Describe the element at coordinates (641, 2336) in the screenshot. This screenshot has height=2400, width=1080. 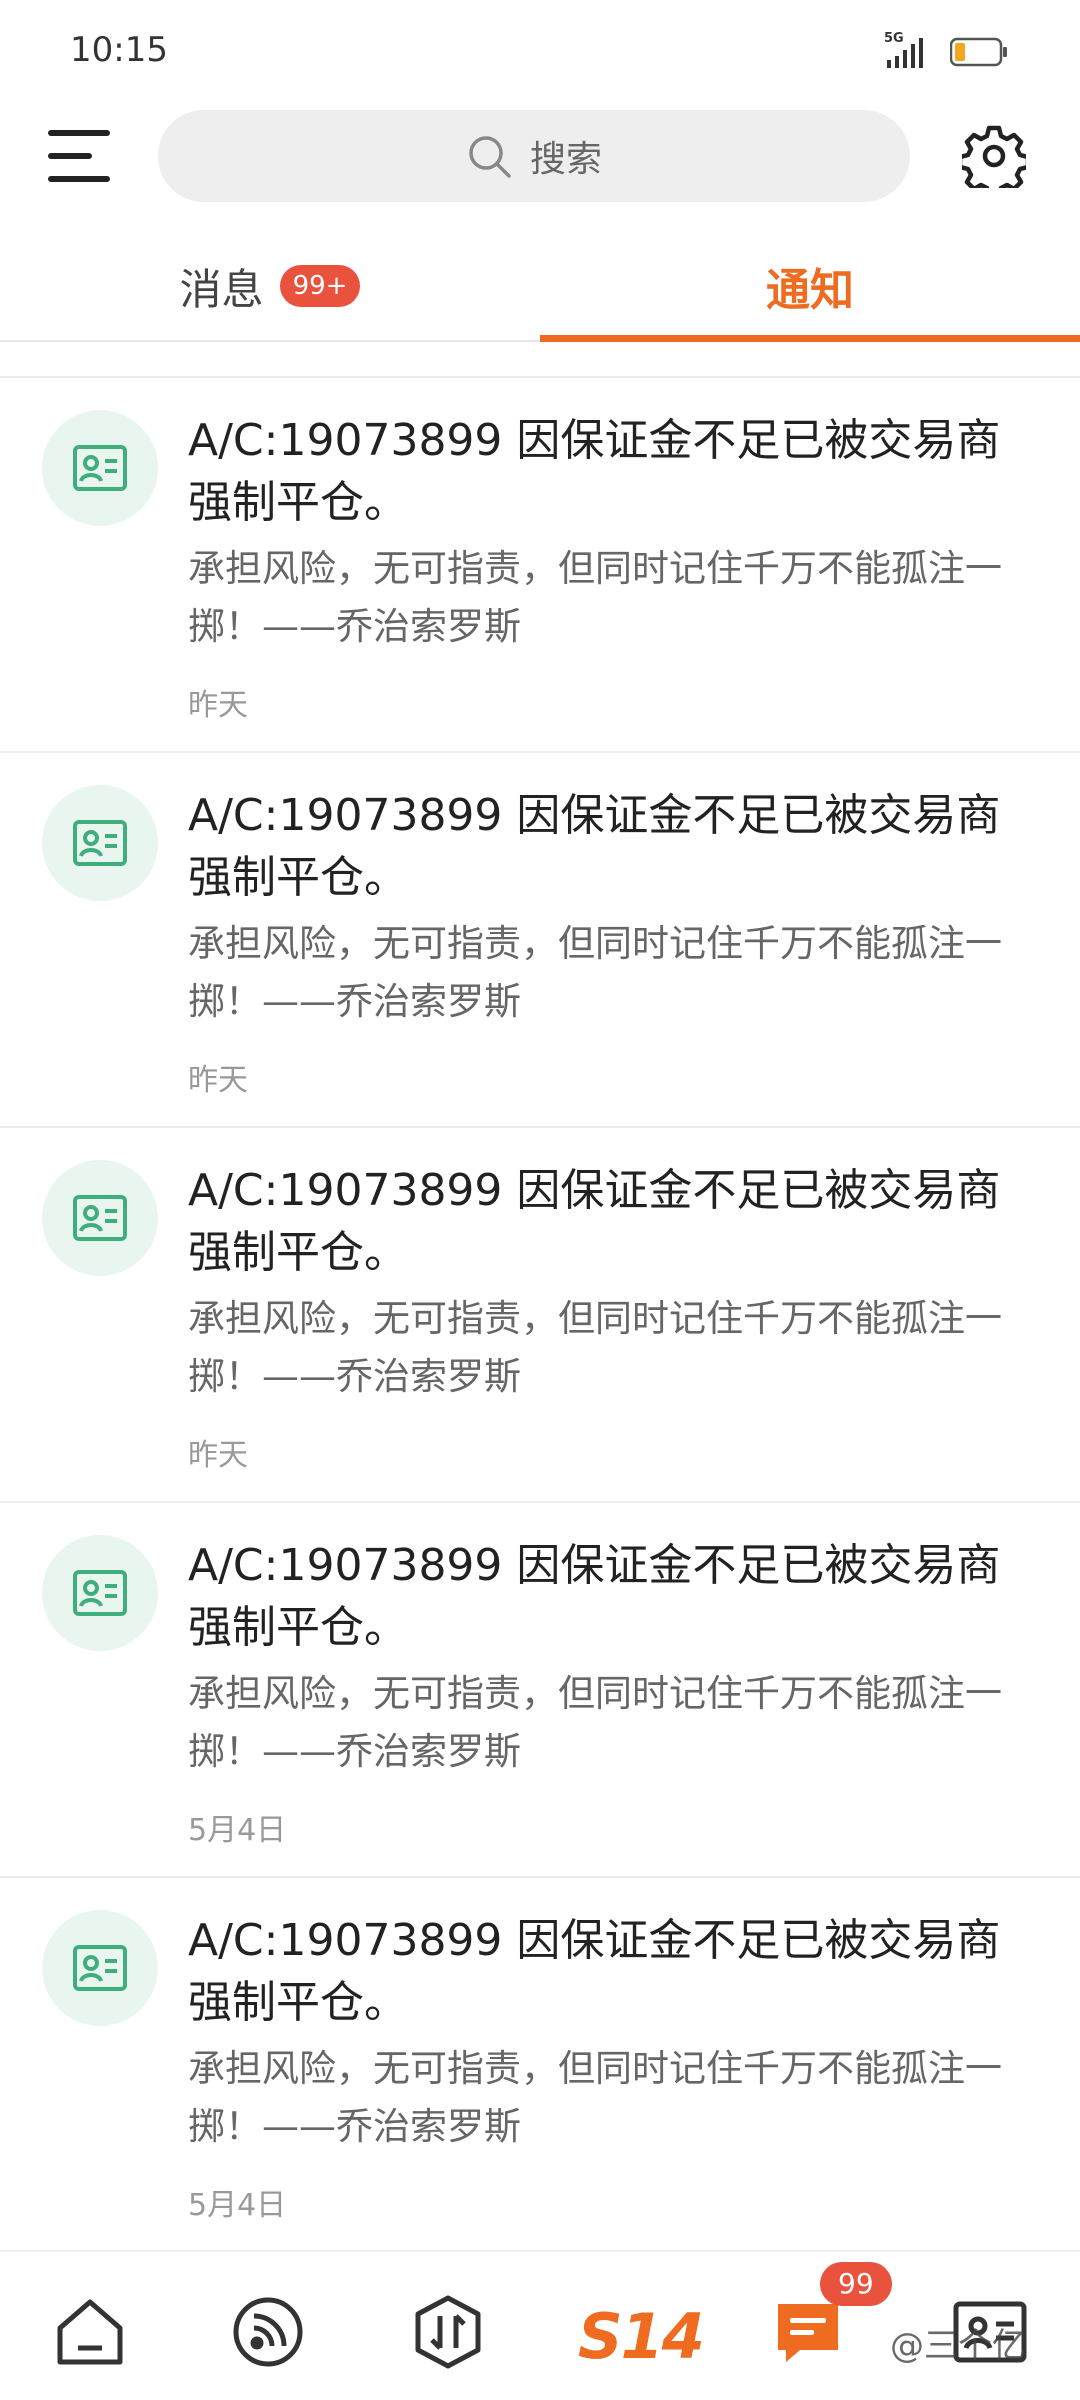
I see `s14-logo: S14` at that location.